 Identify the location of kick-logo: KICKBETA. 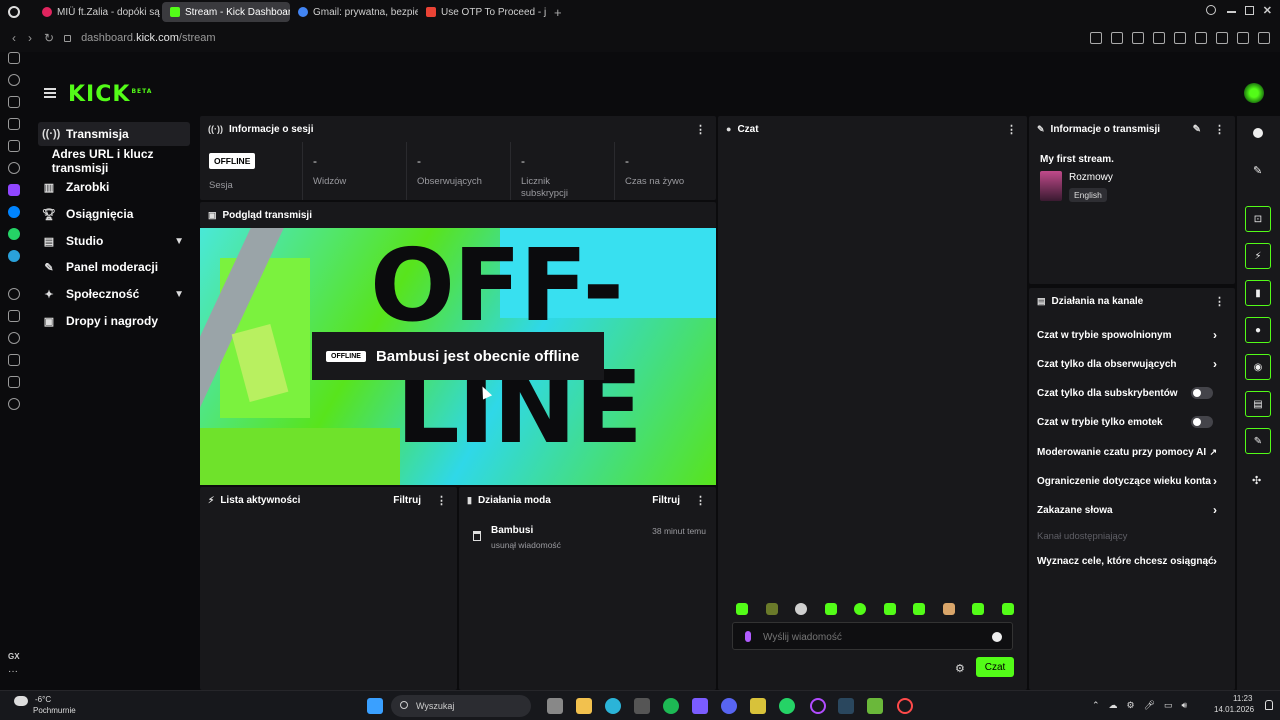
(110, 94).